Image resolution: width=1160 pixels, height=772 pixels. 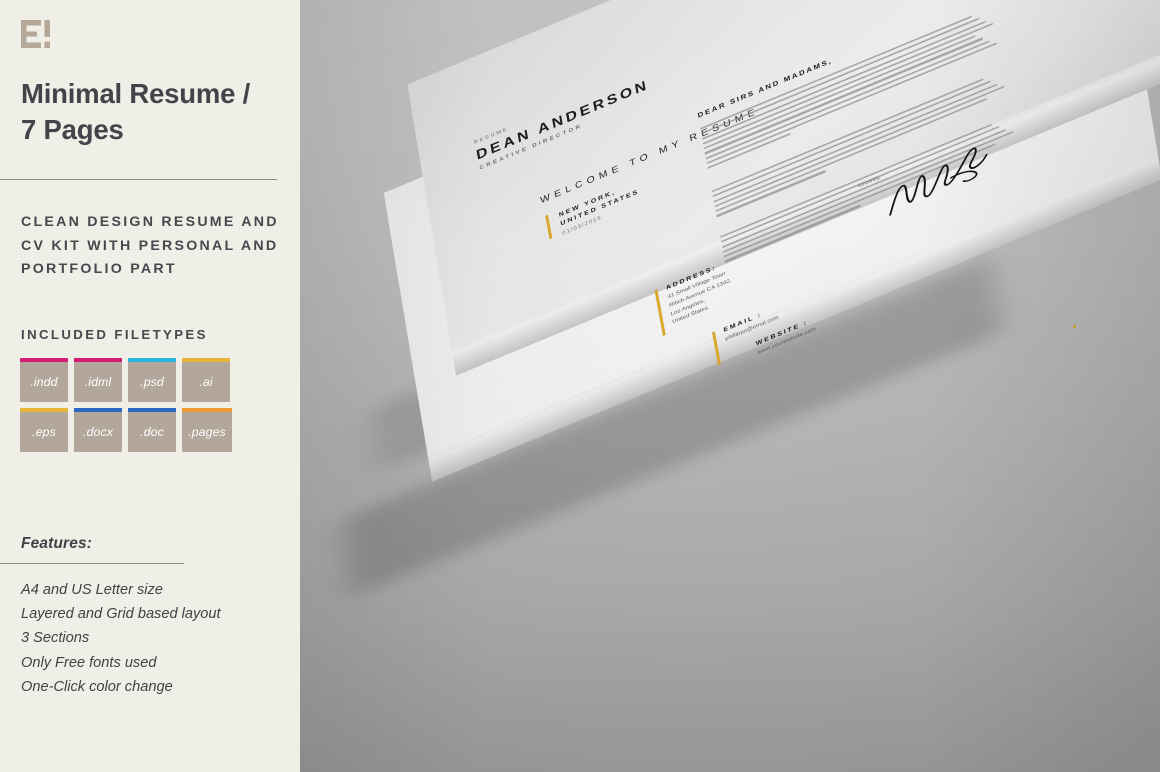 I want to click on filetype-badge-psd: .psd, so click(x=152, y=380).